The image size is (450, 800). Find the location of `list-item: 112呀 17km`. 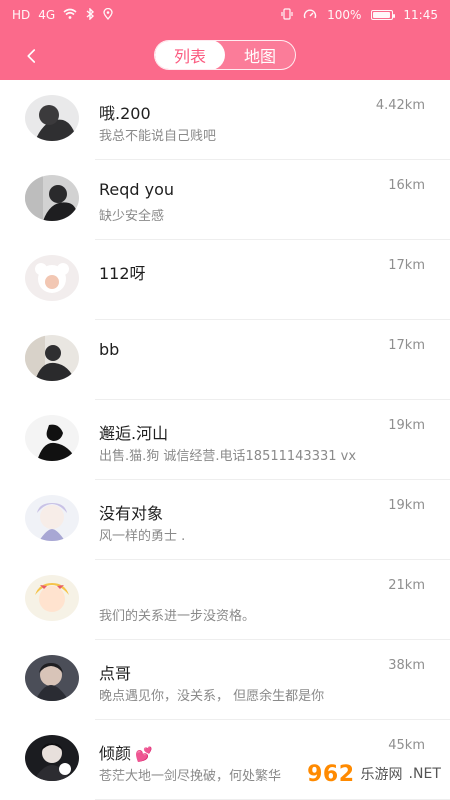

list-item: 112呀 17km is located at coordinates (225, 280).